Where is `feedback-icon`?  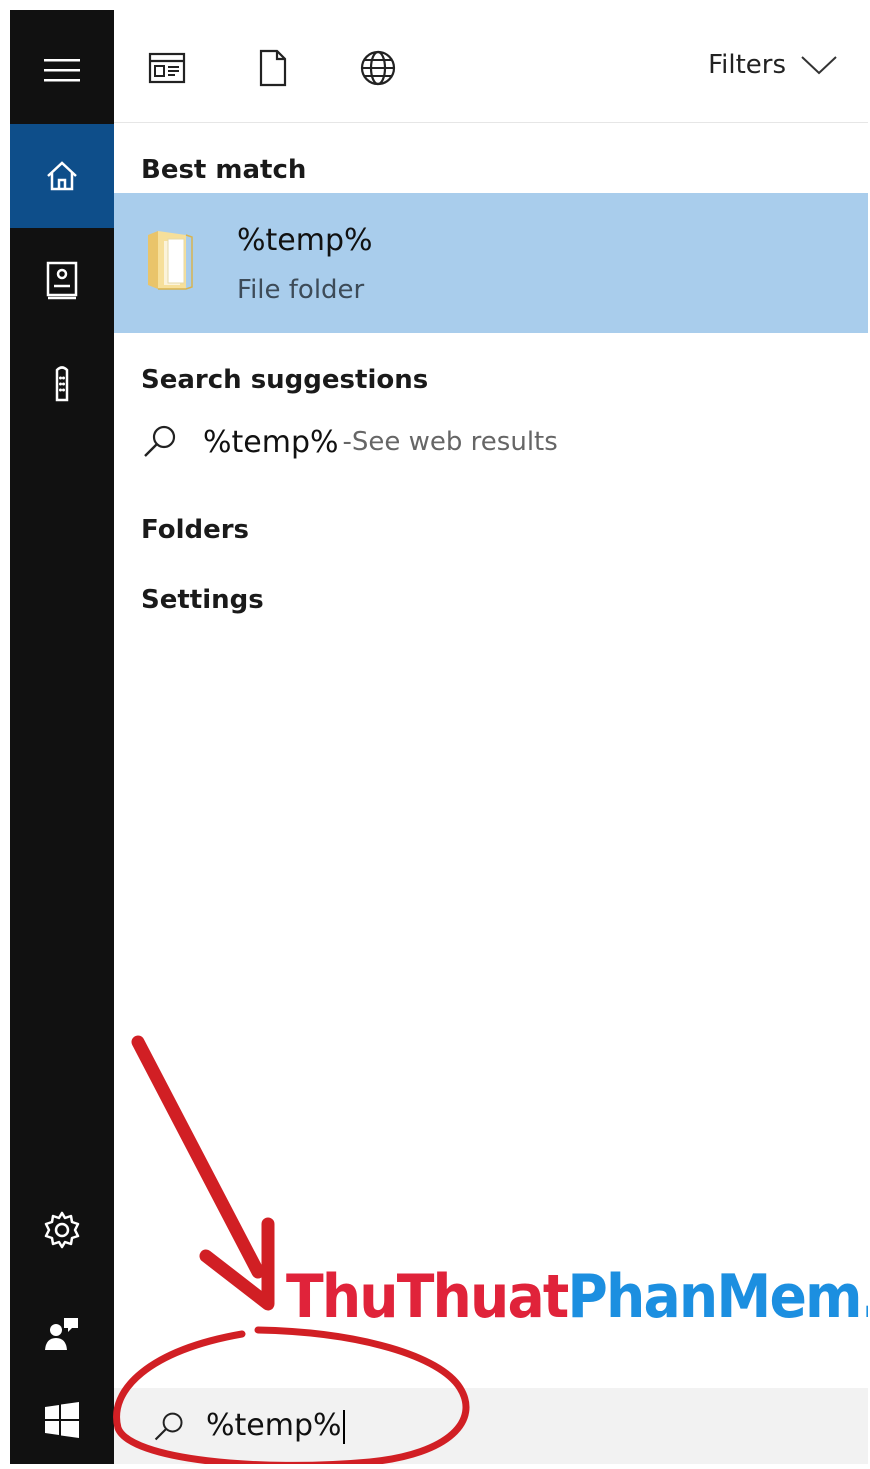 feedback-icon is located at coordinates (61, 1334).